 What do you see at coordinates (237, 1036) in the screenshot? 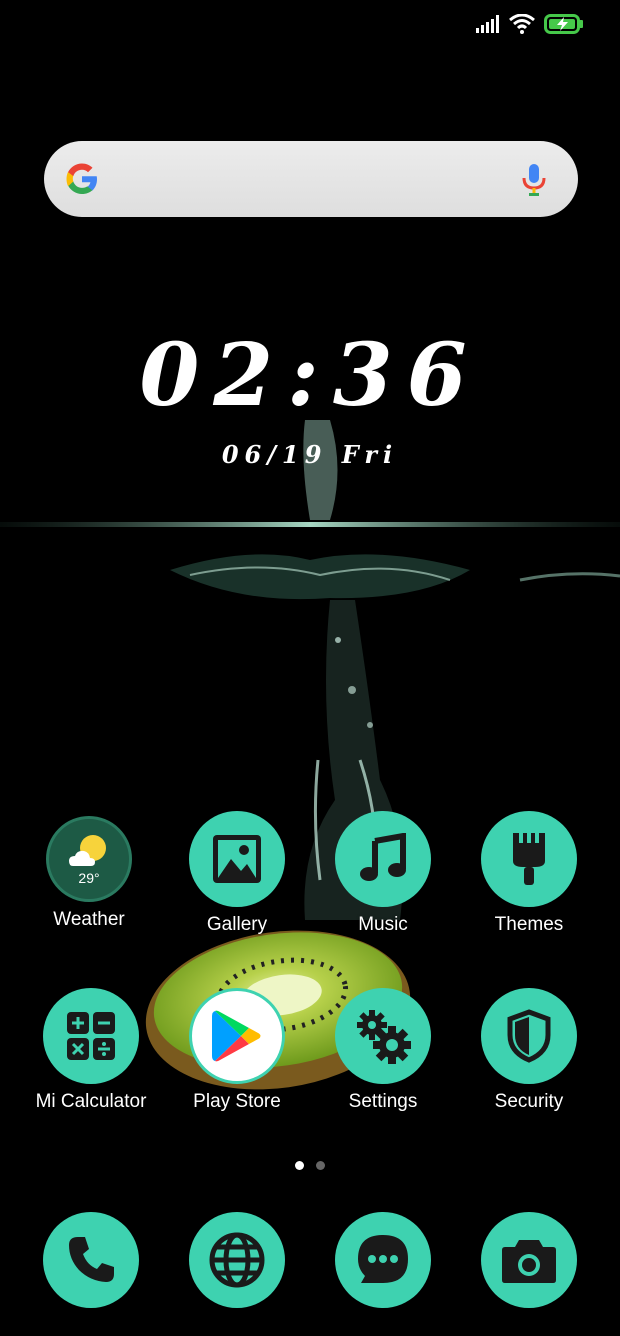
I see `play-store-icon` at bounding box center [237, 1036].